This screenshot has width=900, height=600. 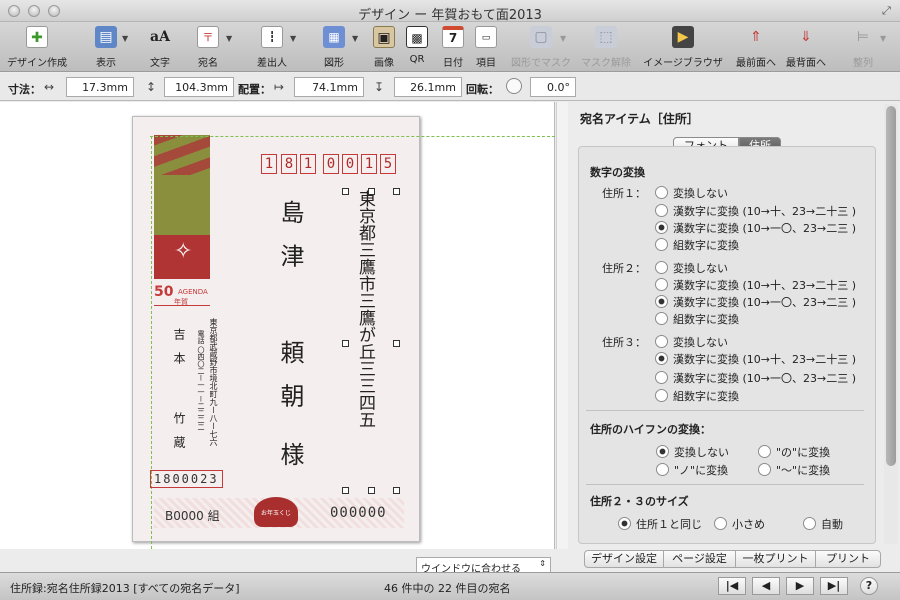 I want to click on zip-digit-box: 5, so click(x=388, y=164).